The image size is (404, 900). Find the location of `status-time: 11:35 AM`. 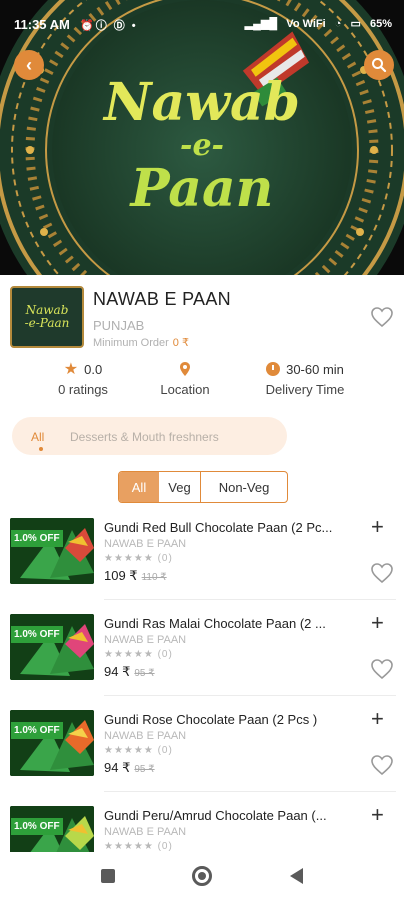

status-time: 11:35 AM is located at coordinates (42, 24).